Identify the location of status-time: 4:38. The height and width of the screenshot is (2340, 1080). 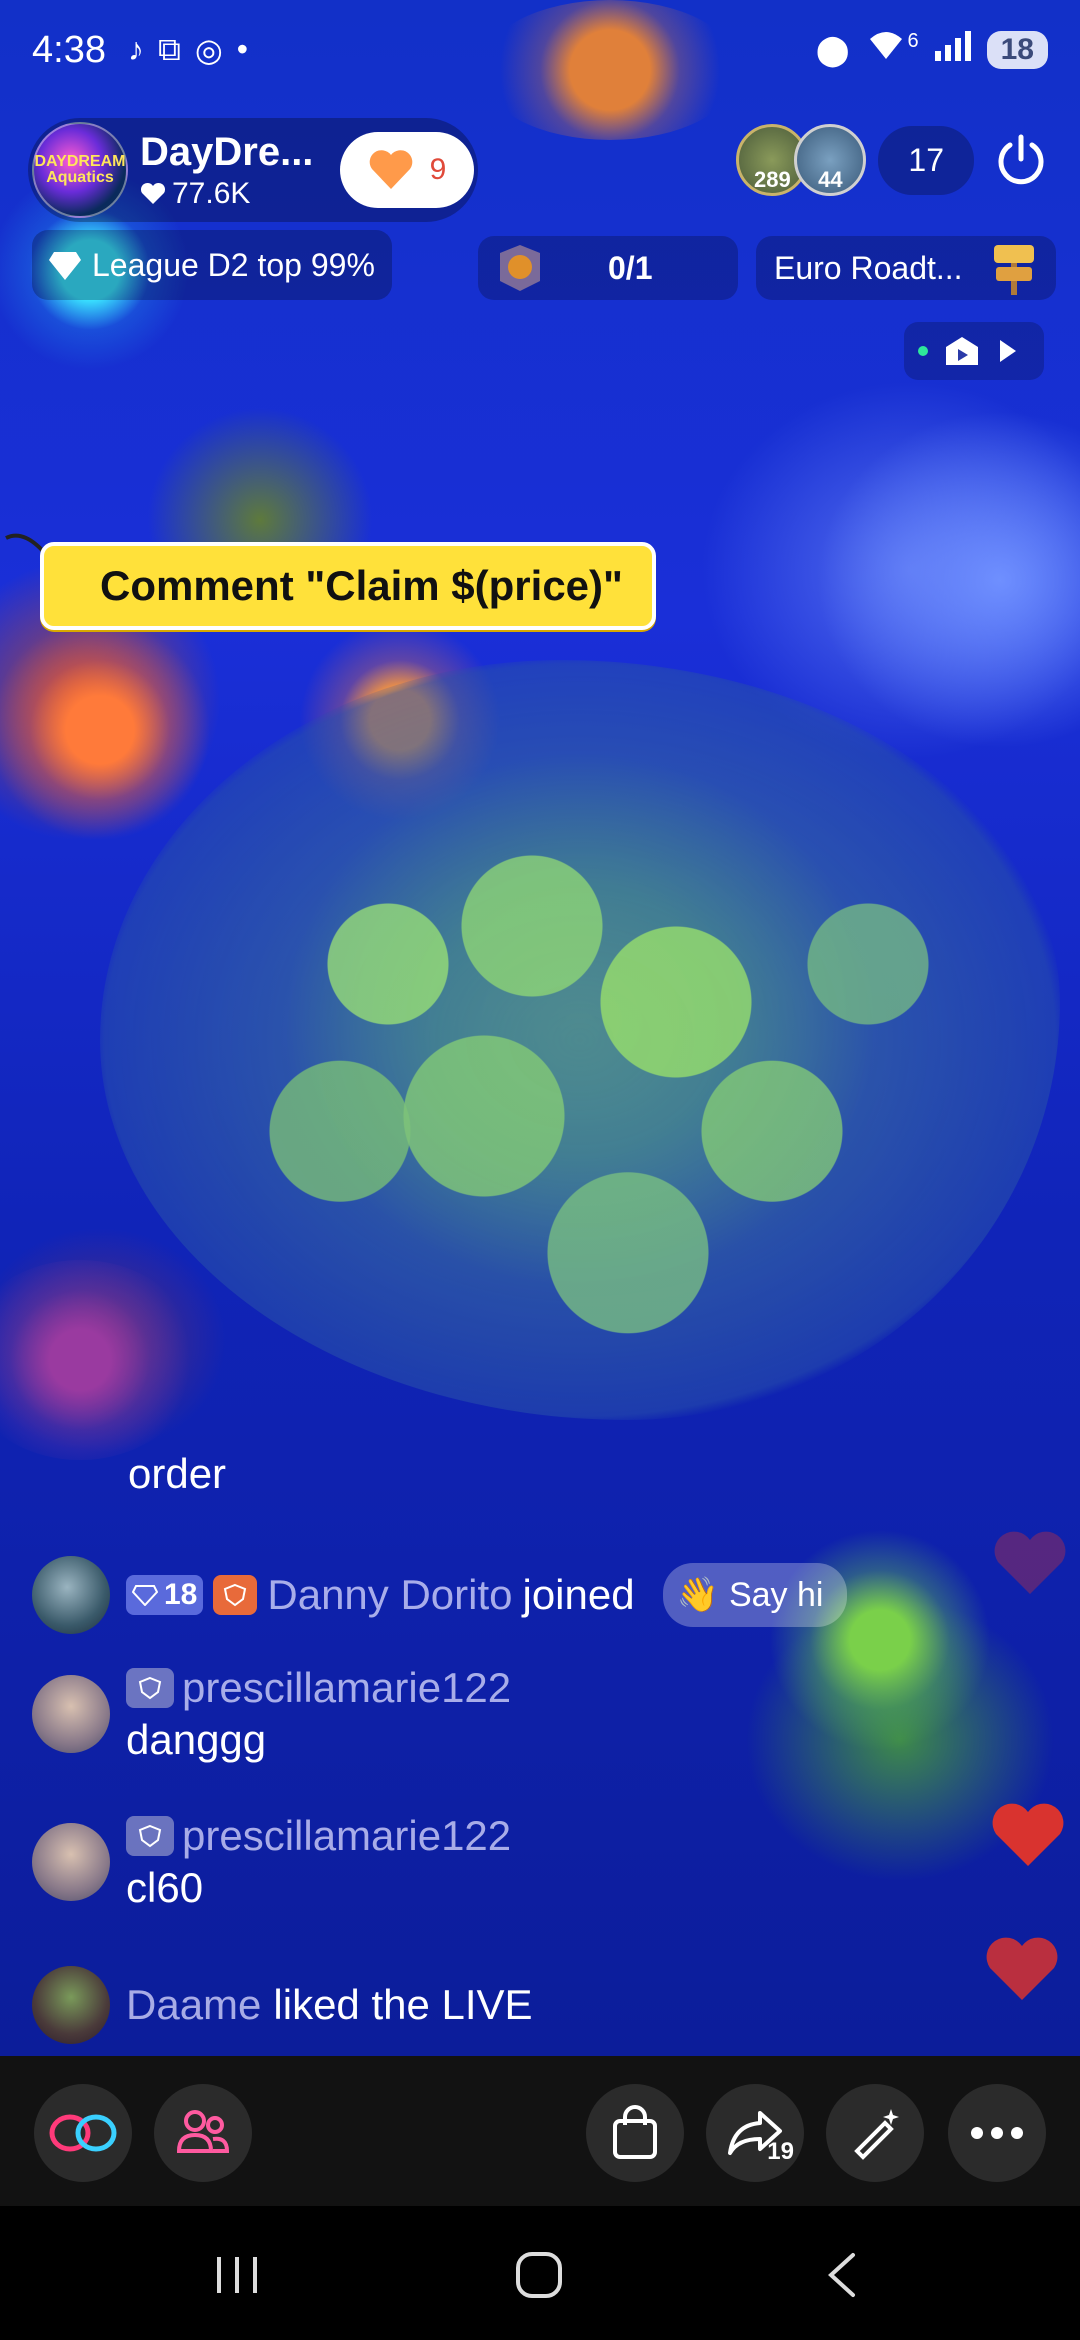
(69, 49).